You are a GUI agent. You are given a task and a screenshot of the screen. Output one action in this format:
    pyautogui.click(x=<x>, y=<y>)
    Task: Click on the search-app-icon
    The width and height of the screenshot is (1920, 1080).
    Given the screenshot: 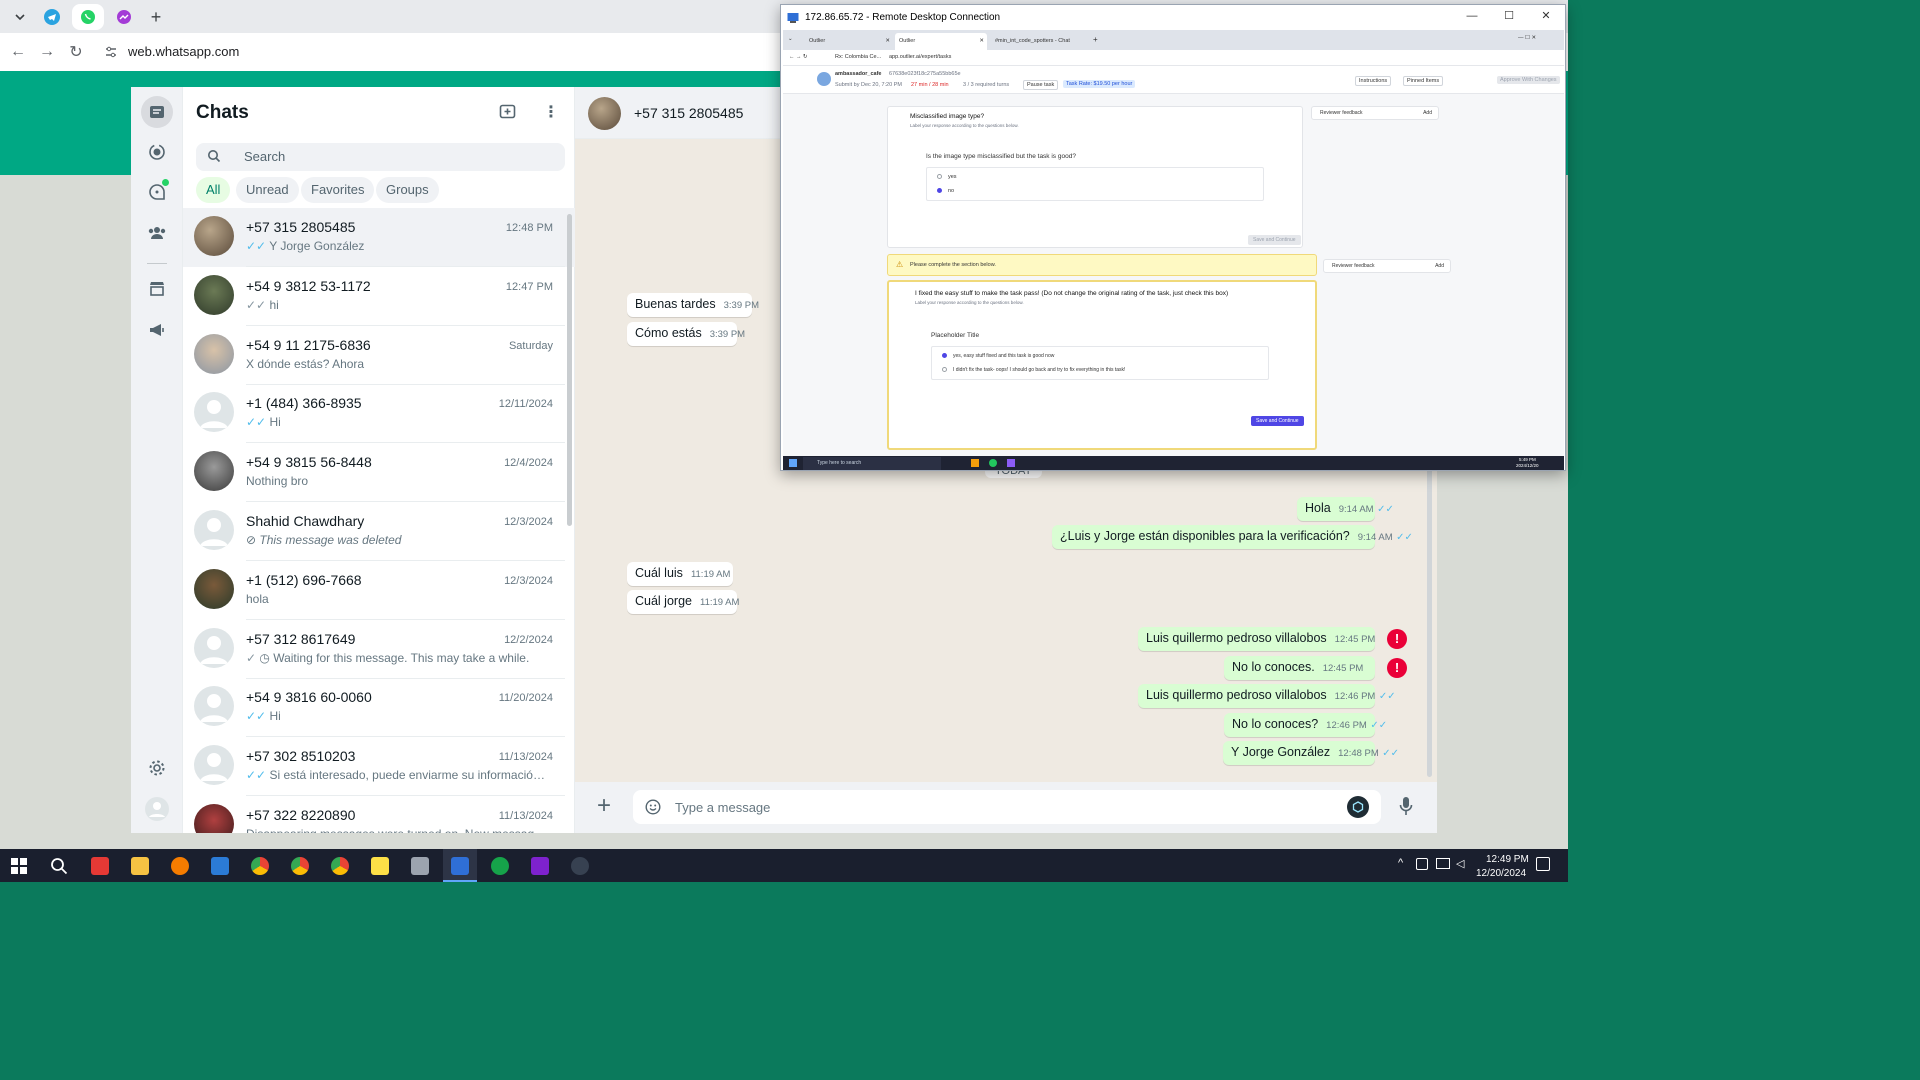 What is the action you would take?
    pyautogui.click(x=180, y=866)
    